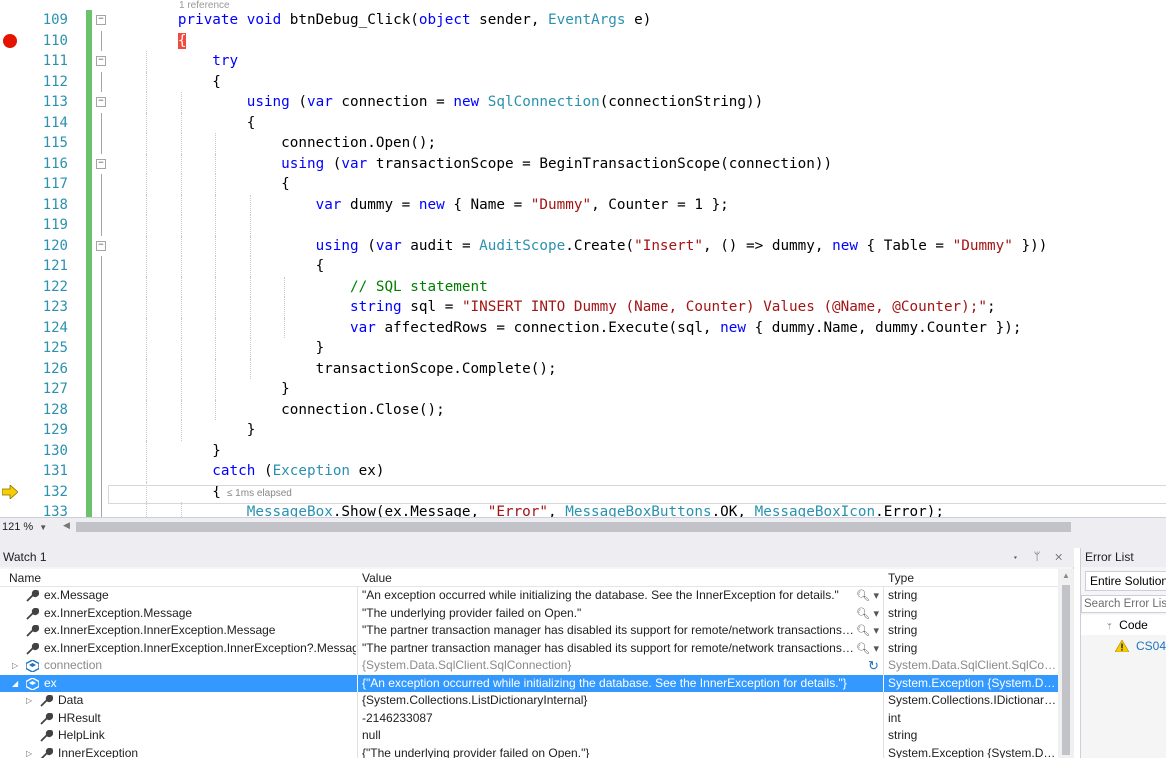  I want to click on watch-vertical-scrollbar: ▲, so click(1066, 663).